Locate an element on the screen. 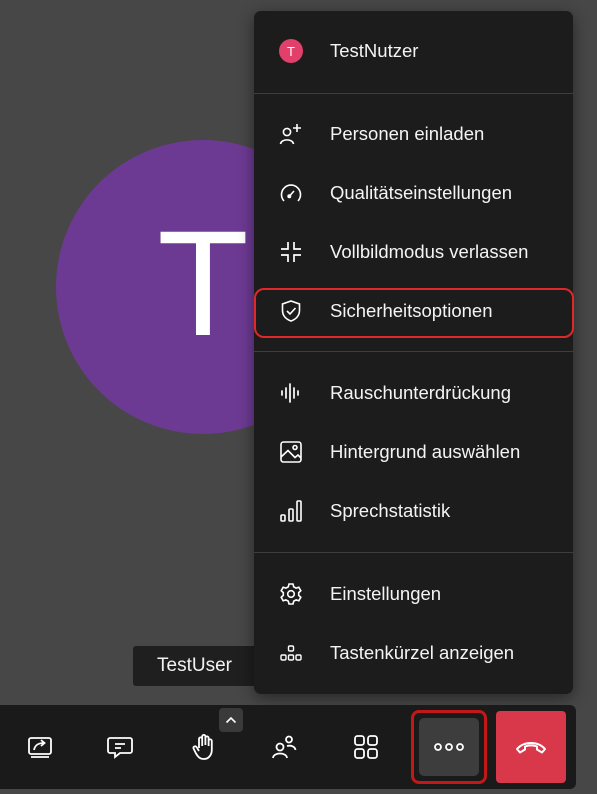 The width and height of the screenshot is (597, 794). menu-item-invite-people: Personen einladen is located at coordinates (413, 134).